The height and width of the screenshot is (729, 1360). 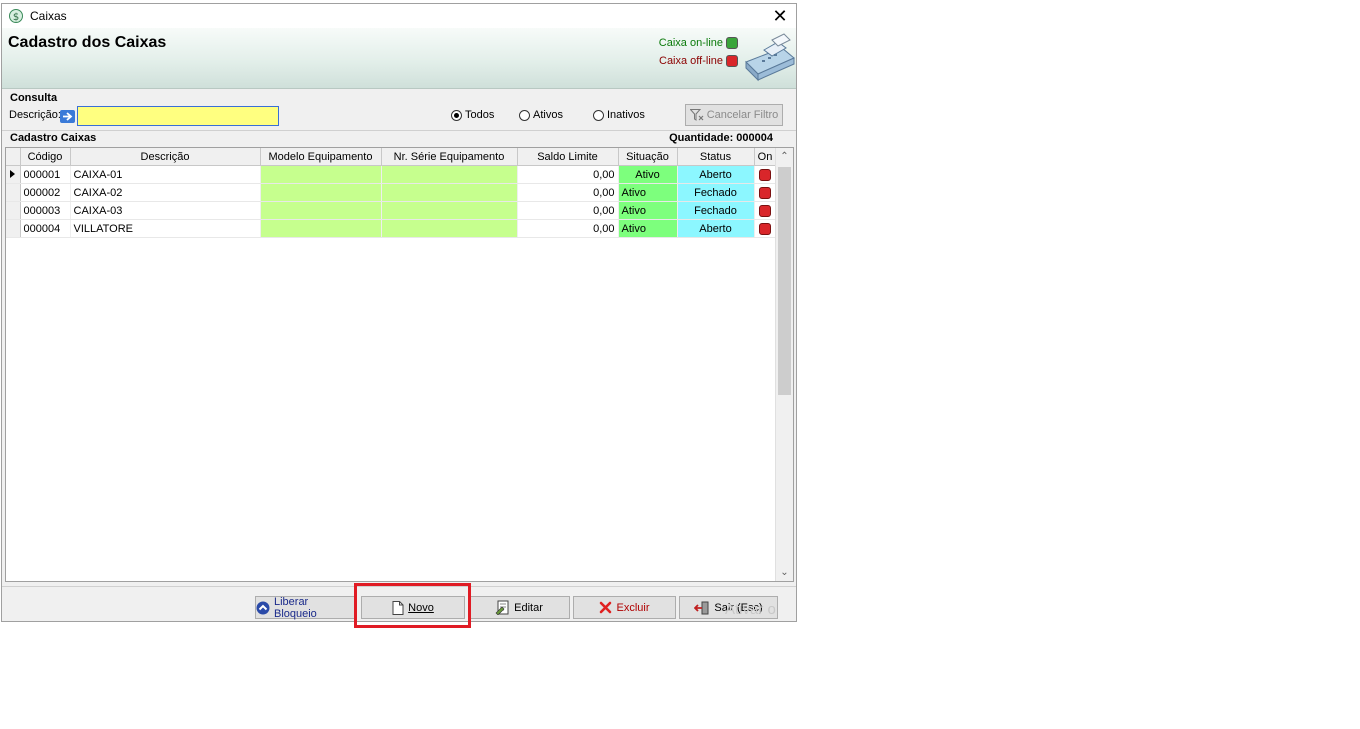 What do you see at coordinates (178, 116) in the screenshot?
I see `descricao-input` at bounding box center [178, 116].